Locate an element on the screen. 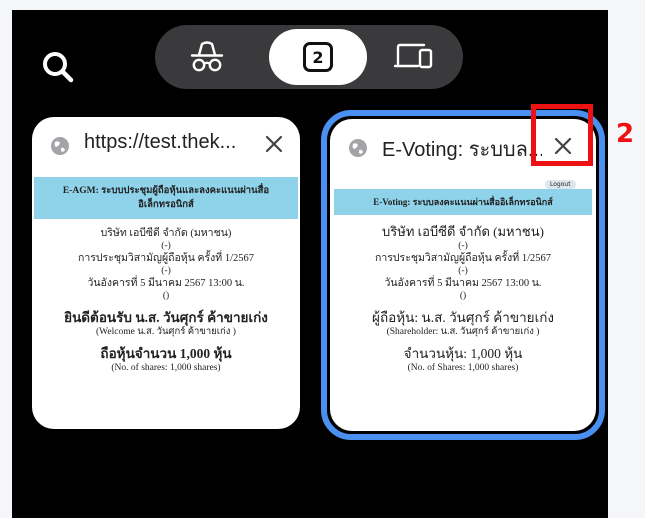 This screenshot has height=518, width=645. welcome-text-en: (Welcome น.ส. วันศุกร์ ค้าขายเก่ง ) is located at coordinates (166, 332).